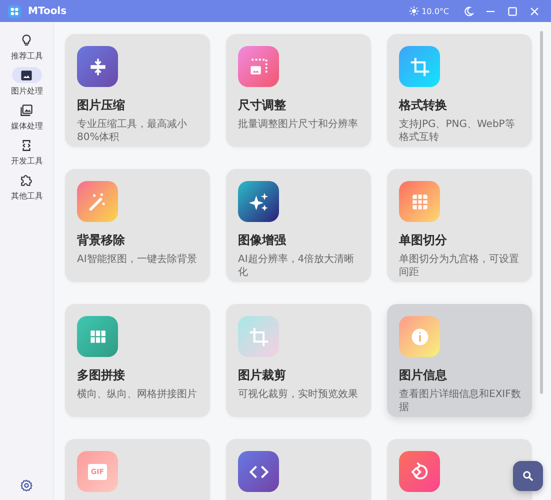  I want to click on tool-description: 支持JPG、PNG、WebP等格式互转, so click(457, 131).